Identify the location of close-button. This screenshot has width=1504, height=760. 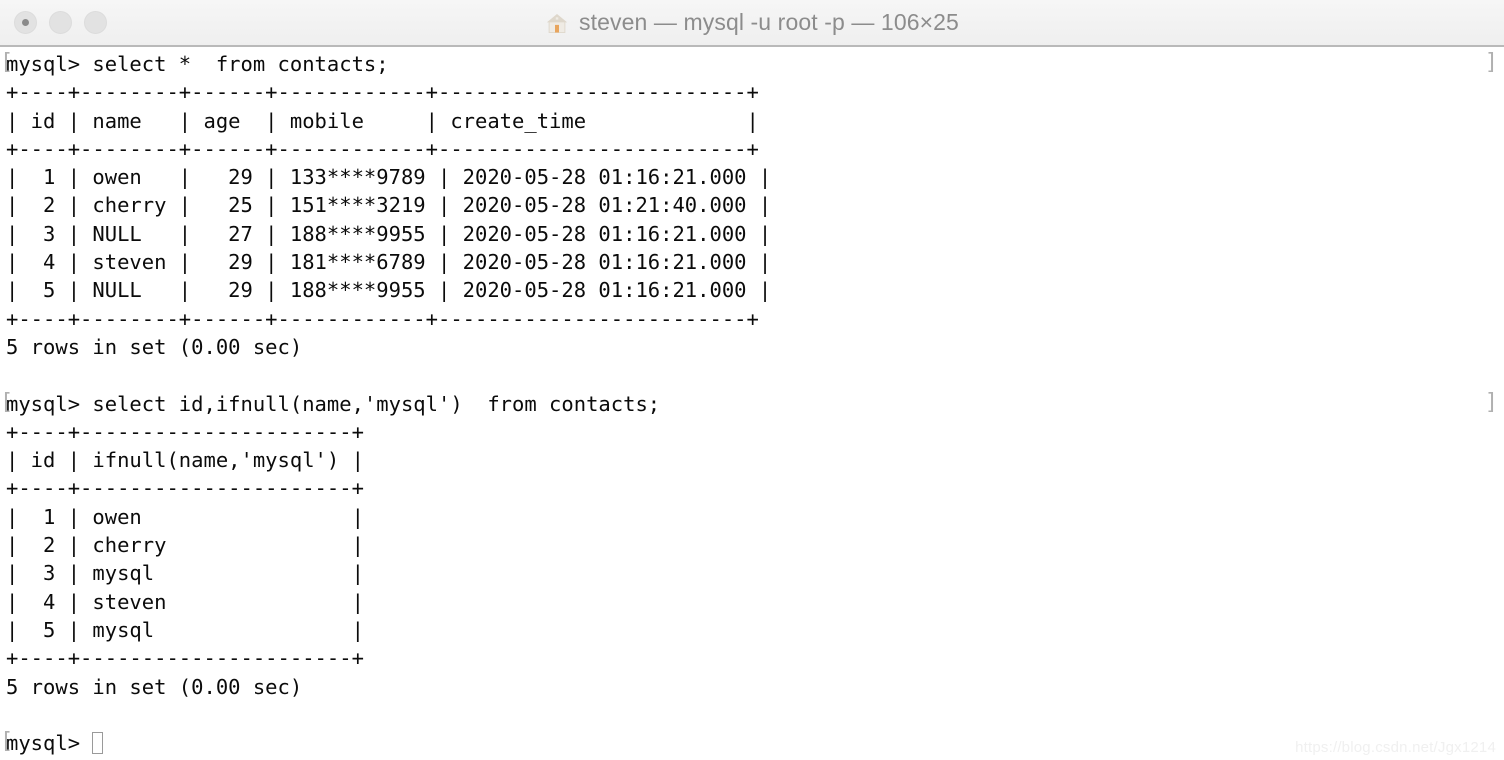
(25, 22).